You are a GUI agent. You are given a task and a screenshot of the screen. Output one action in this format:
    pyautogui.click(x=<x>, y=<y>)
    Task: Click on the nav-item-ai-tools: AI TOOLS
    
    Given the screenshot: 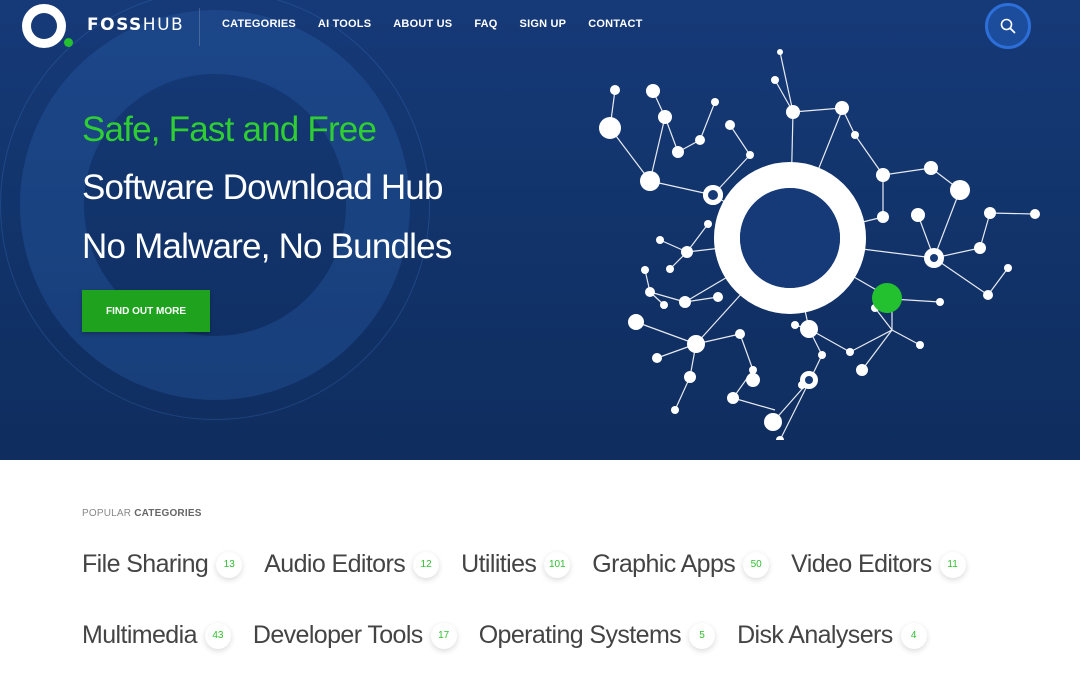 What is the action you would take?
    pyautogui.click(x=344, y=24)
    